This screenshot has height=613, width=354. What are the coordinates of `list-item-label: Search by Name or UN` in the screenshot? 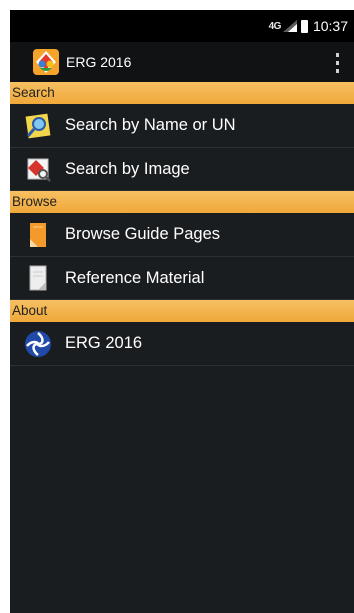 It's located at (150, 125).